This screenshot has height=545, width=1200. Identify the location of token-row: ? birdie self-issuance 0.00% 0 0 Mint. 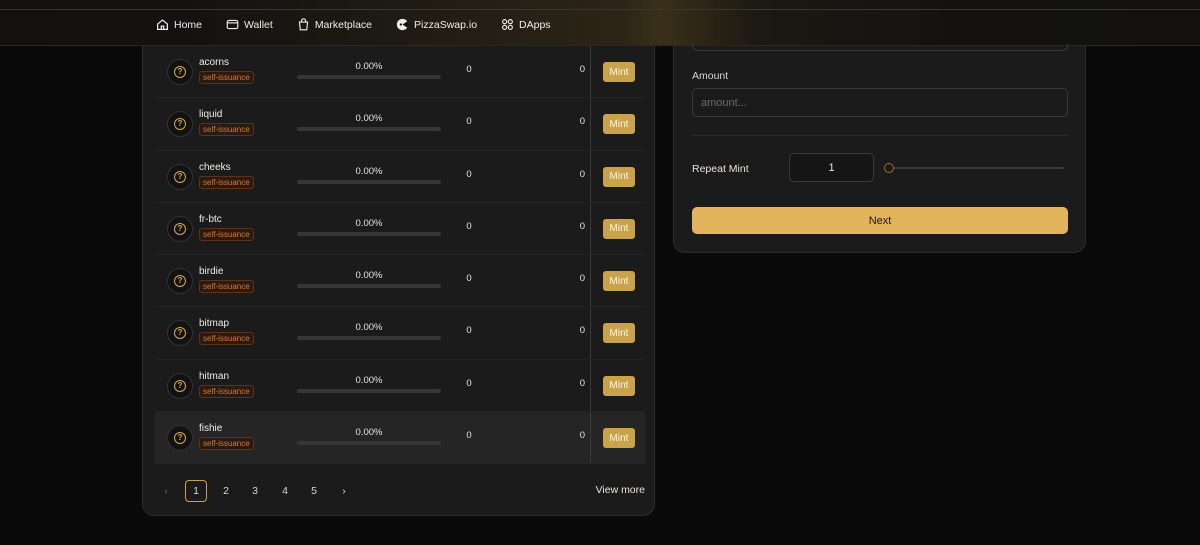
(400, 281).